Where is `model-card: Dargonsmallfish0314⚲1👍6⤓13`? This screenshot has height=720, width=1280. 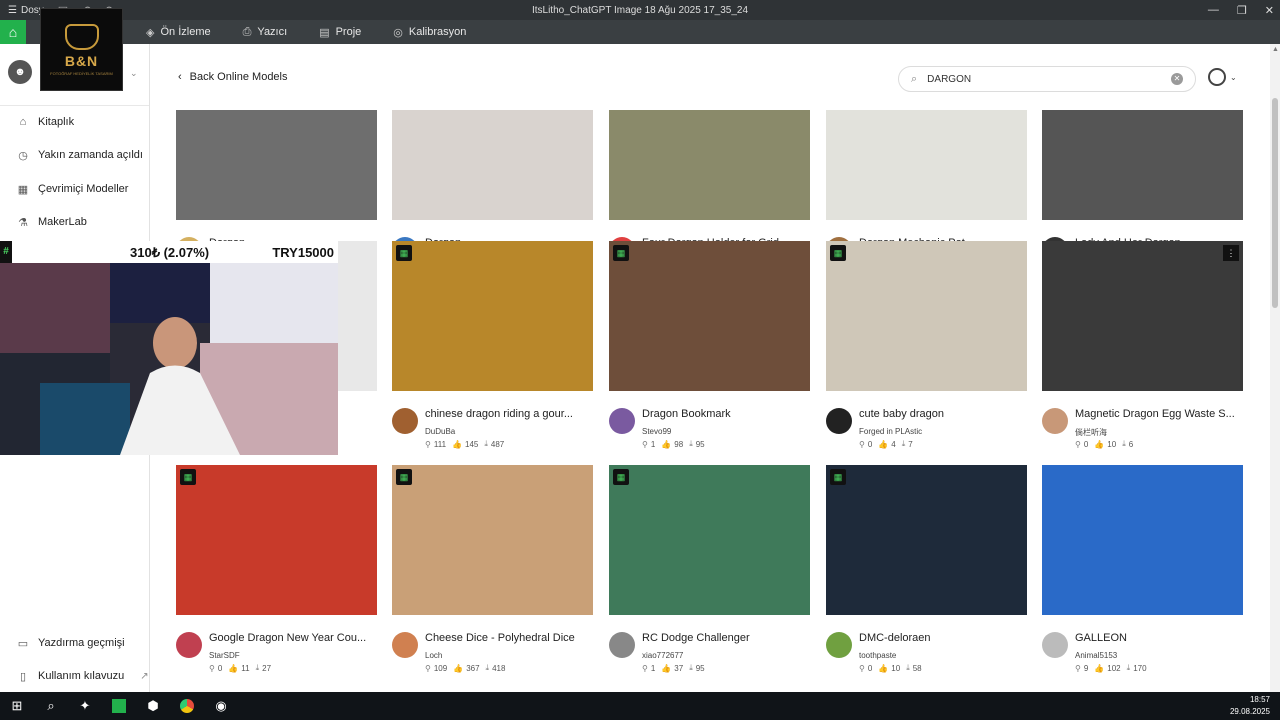
model-card: Dargonsmallfish0314⚲1👍6⤓13 is located at coordinates (277, 194).